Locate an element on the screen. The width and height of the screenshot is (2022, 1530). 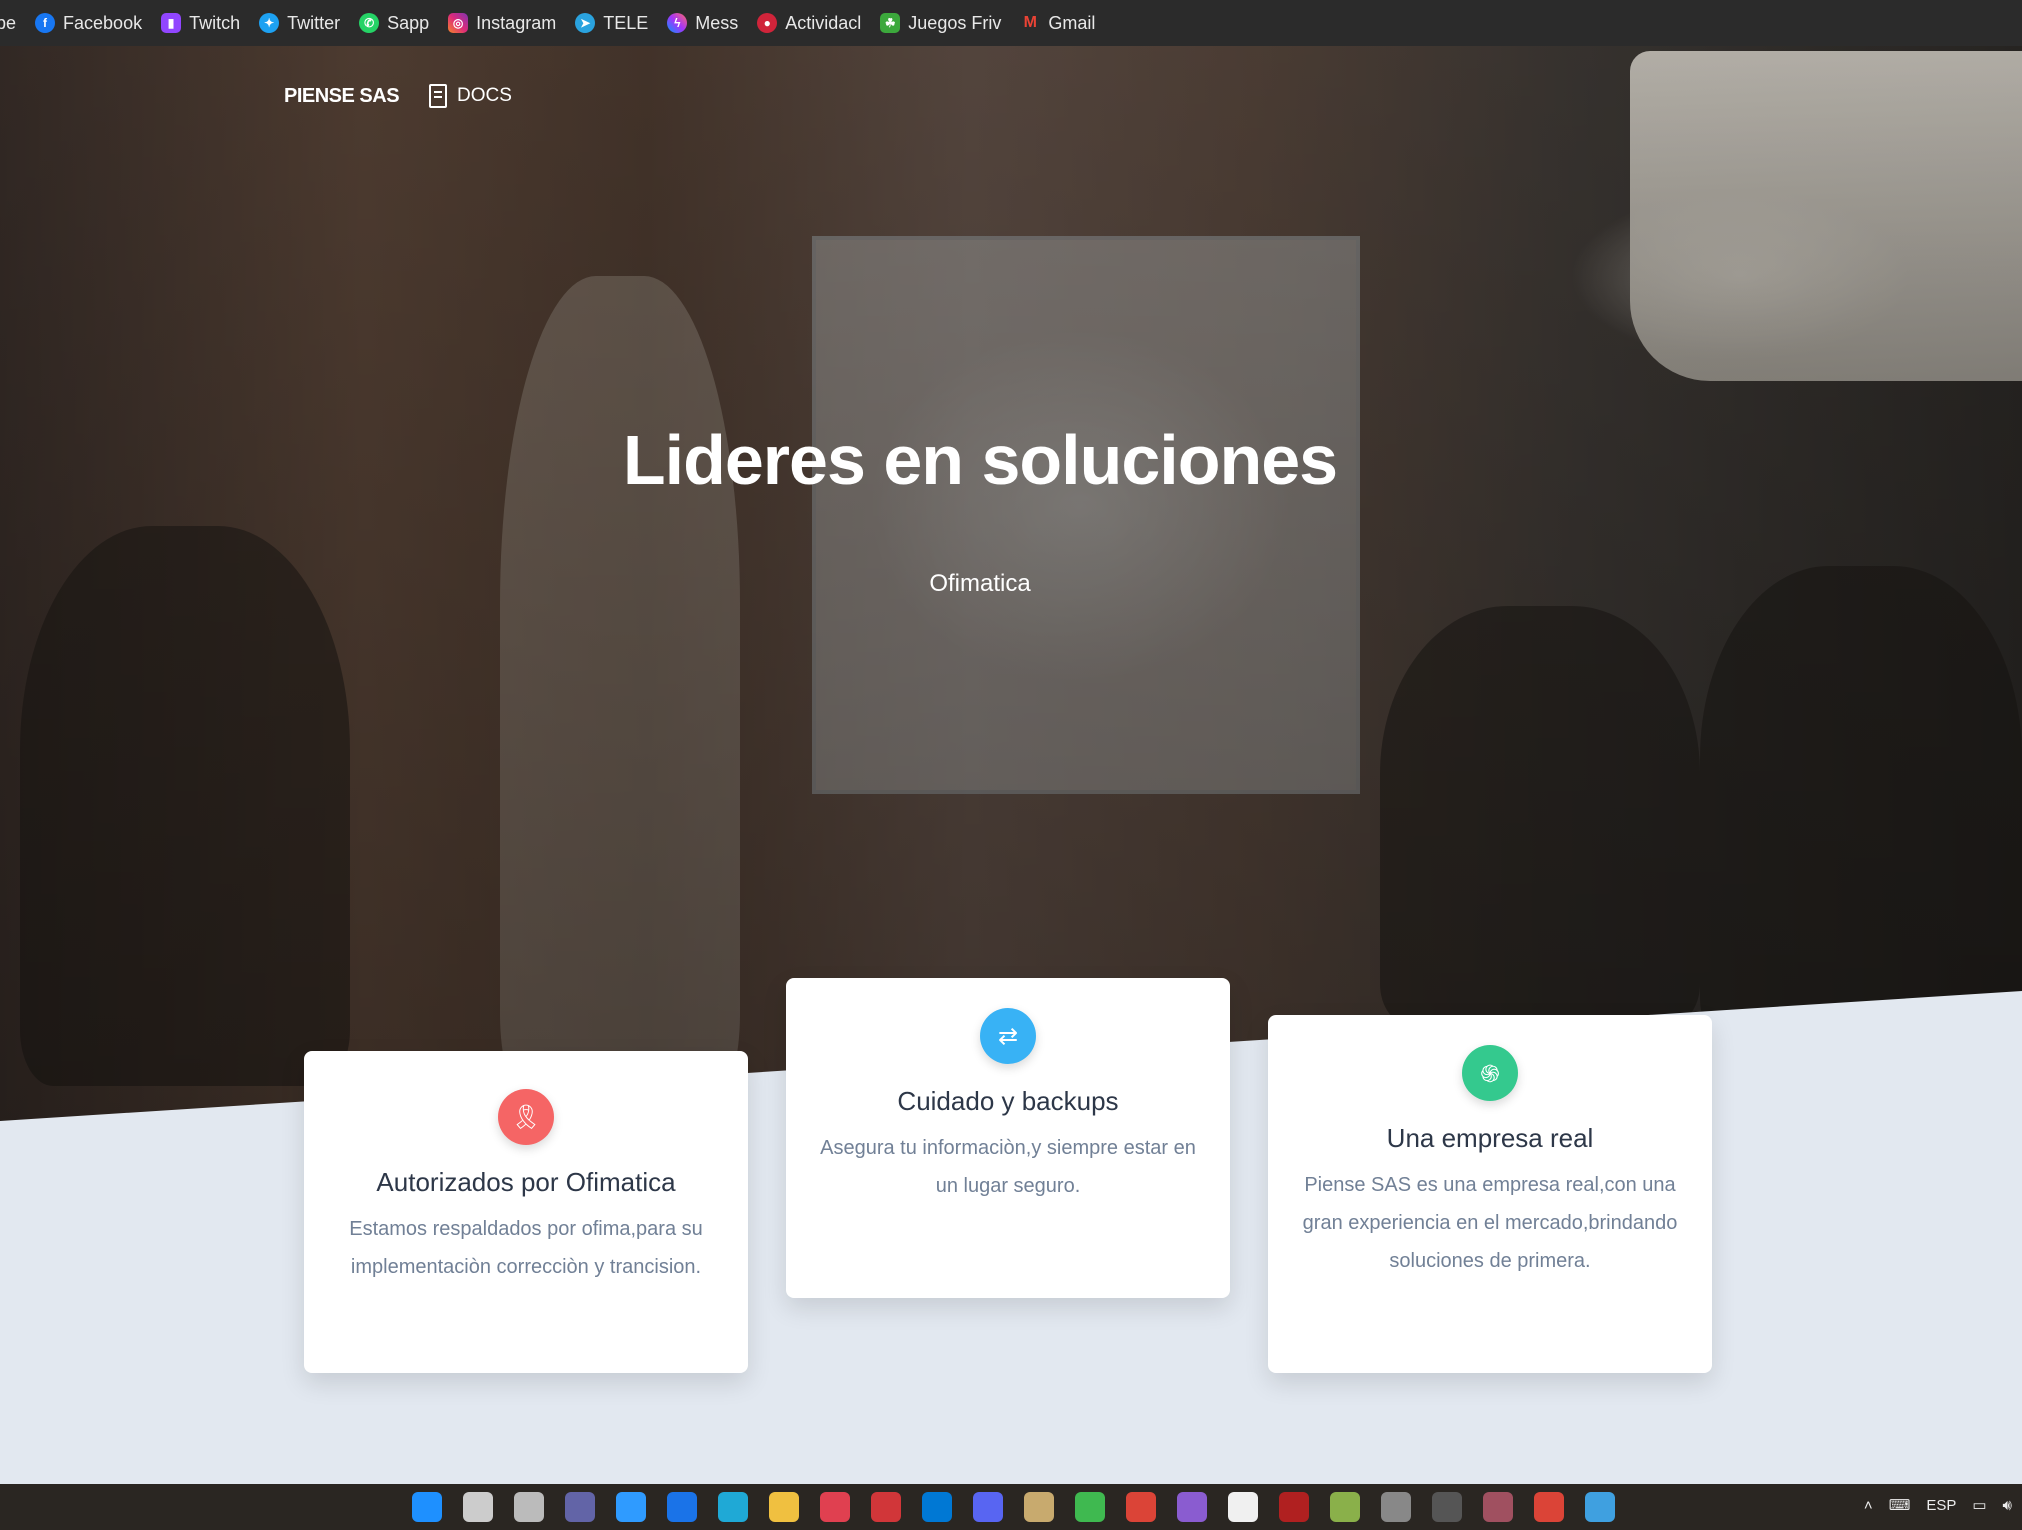
retweet-icon: ⇄ is located at coordinates (1008, 1036).